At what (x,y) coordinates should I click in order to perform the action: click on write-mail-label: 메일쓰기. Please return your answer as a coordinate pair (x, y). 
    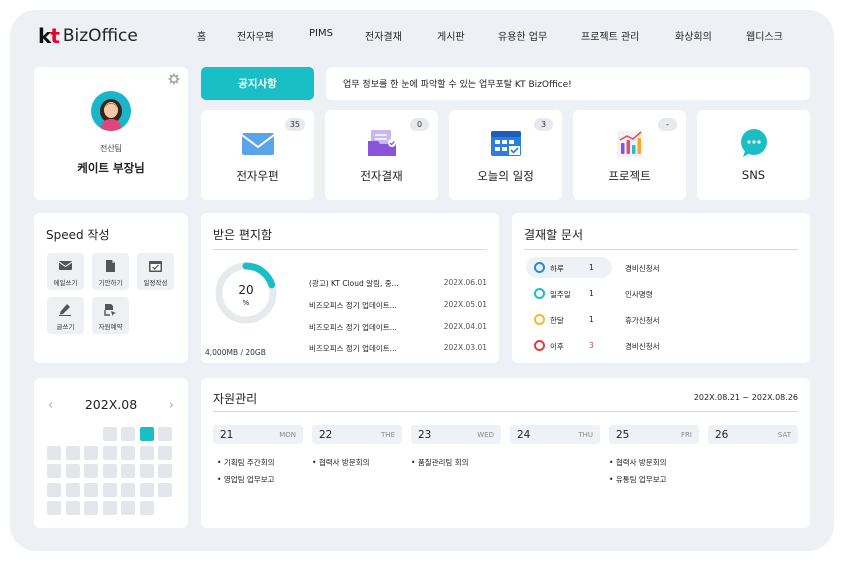
    Looking at the image, I should click on (65, 283).